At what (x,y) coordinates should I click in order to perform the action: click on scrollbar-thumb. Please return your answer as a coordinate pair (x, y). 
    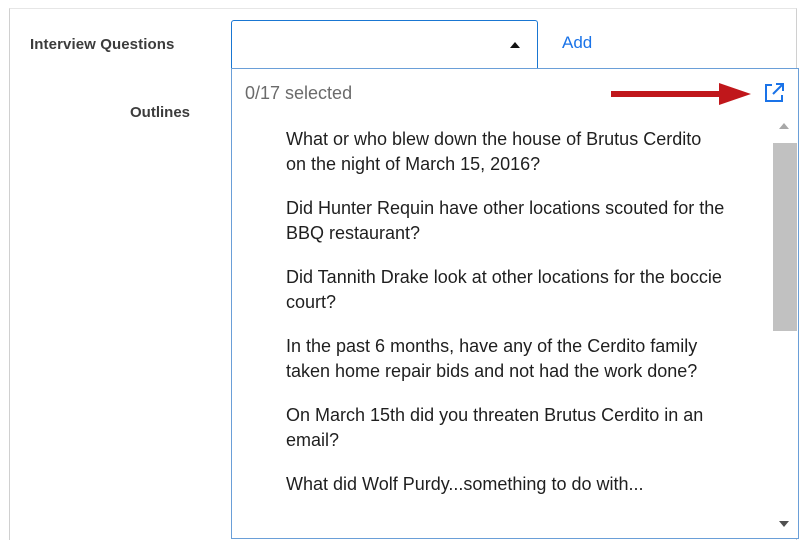
    Looking at the image, I should click on (785, 237).